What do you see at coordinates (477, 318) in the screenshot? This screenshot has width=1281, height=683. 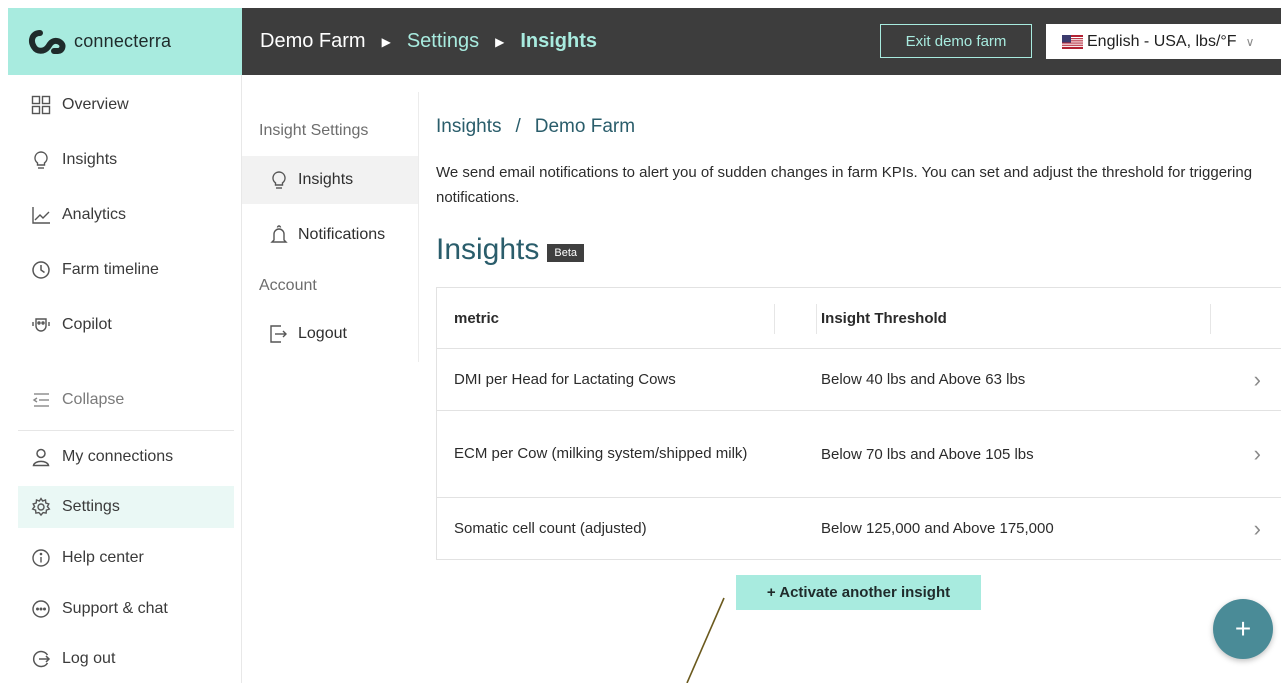 I see `column-header-metric: metric` at bounding box center [477, 318].